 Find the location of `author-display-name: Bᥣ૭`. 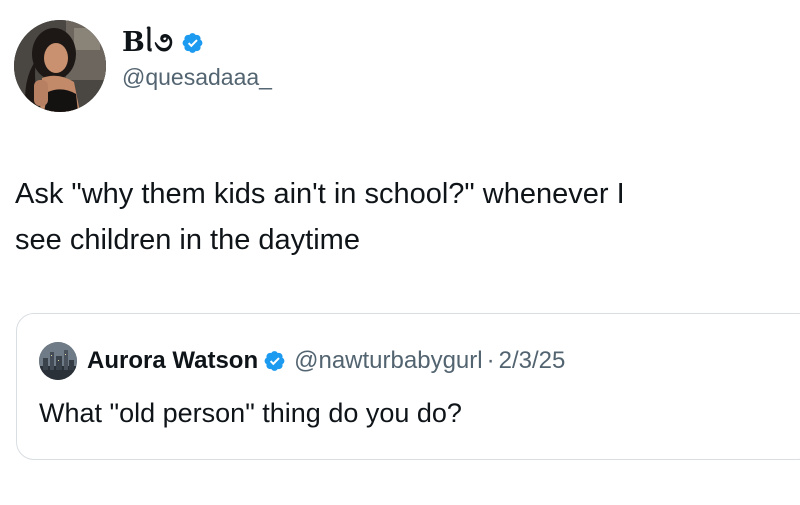

author-display-name: Bᥣ૭ is located at coordinates (148, 43).